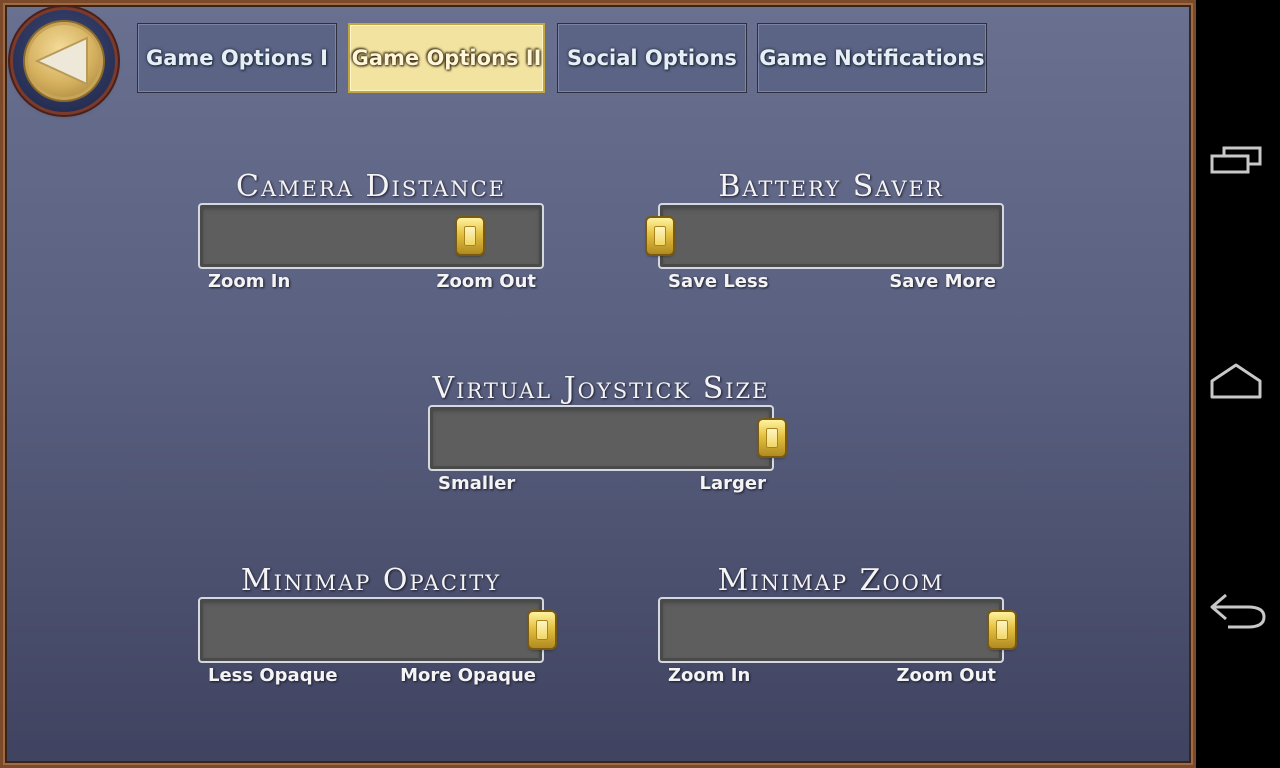  Describe the element at coordinates (825, 236) in the screenshot. I see `battery-saver-slider` at that location.